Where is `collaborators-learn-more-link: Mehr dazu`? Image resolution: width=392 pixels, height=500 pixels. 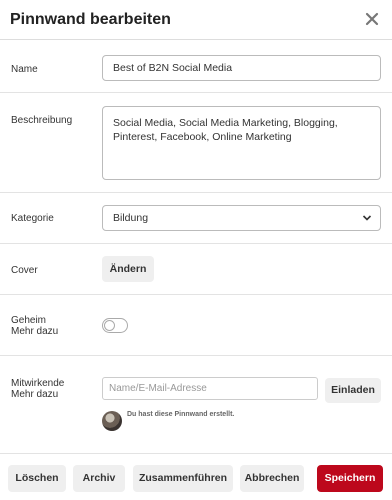 collaborators-learn-more-link: Mehr dazu is located at coordinates (34, 394).